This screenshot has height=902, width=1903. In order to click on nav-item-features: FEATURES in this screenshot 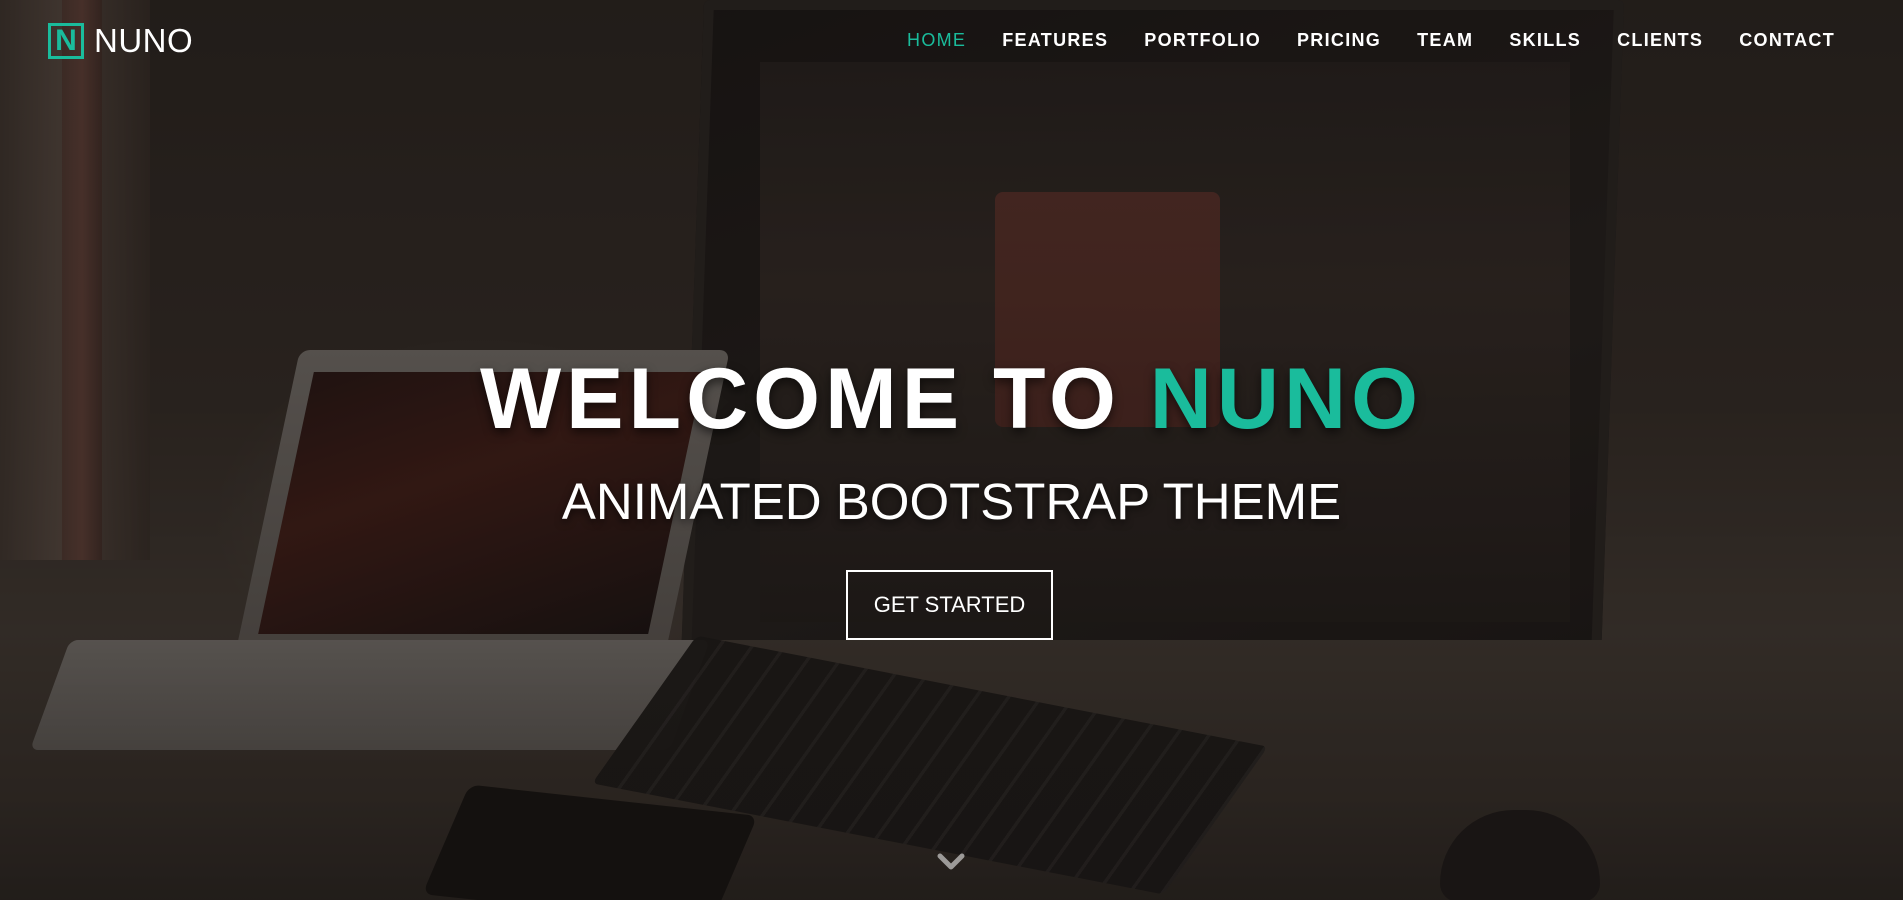, I will do `click(1055, 40)`.